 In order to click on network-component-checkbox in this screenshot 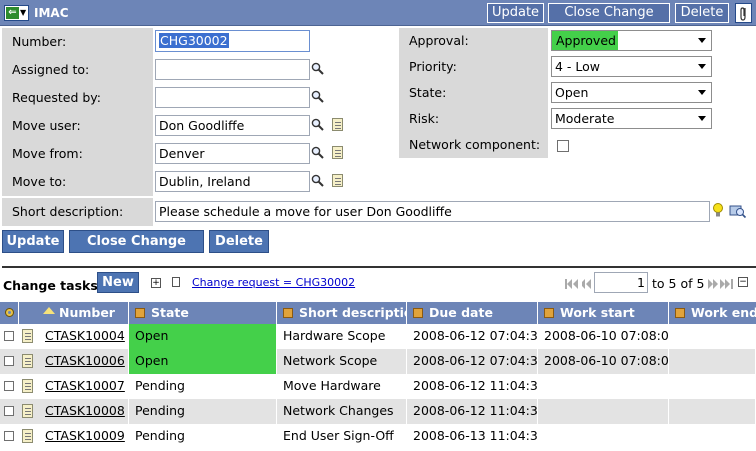, I will do `click(563, 146)`.